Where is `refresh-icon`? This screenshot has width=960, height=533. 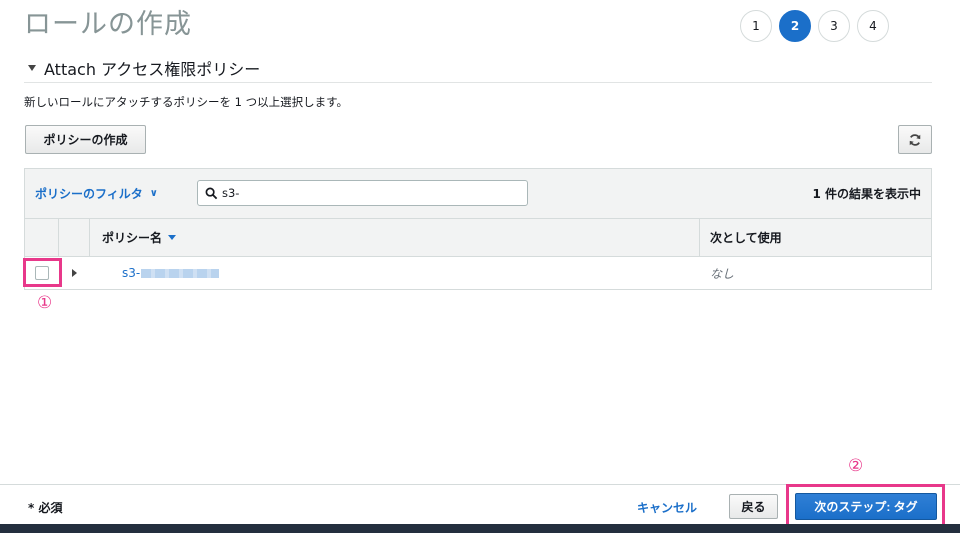
refresh-icon is located at coordinates (915, 139).